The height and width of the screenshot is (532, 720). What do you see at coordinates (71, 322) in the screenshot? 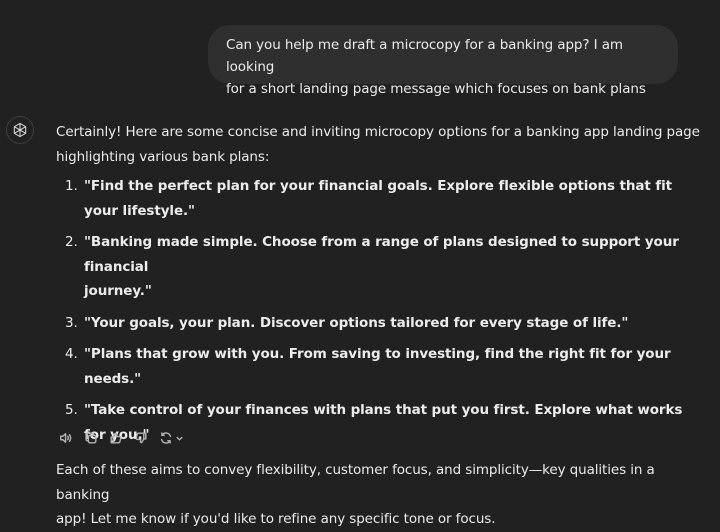
I see `list-item-number: 3.` at bounding box center [71, 322].